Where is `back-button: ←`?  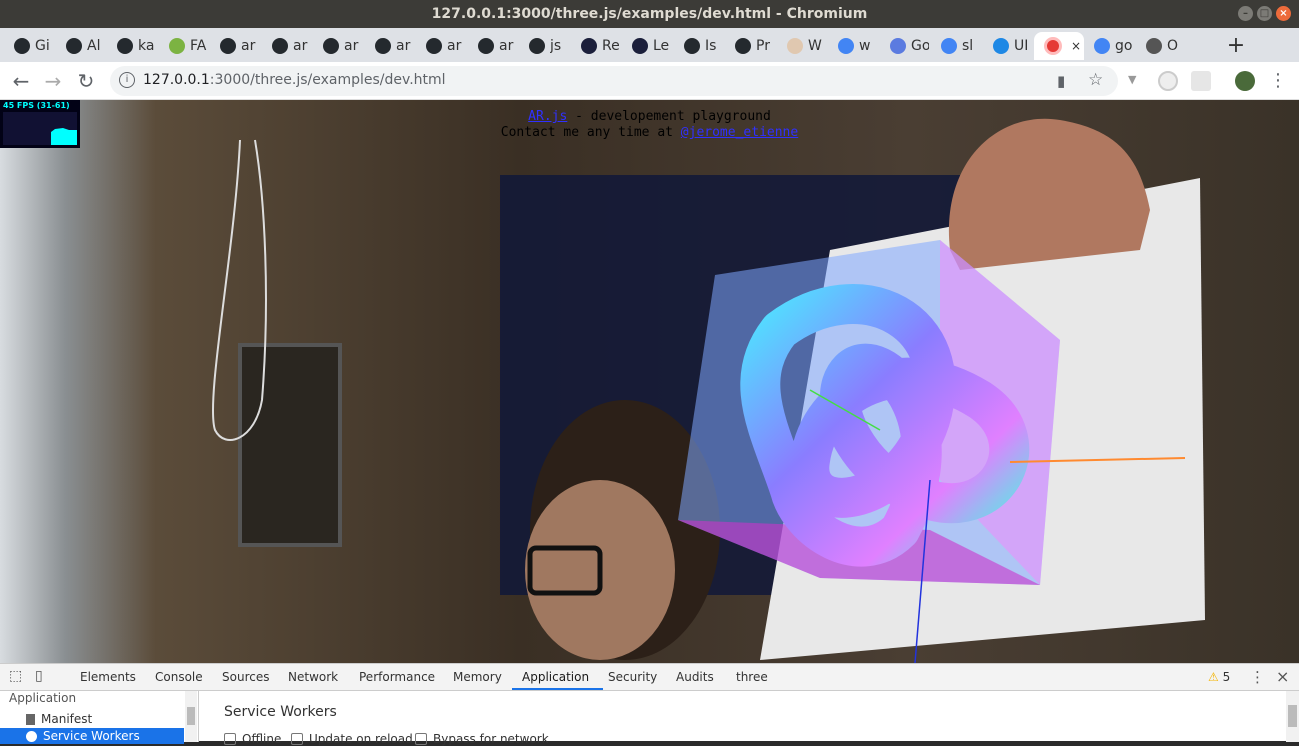
back-button: ← is located at coordinates (21, 81).